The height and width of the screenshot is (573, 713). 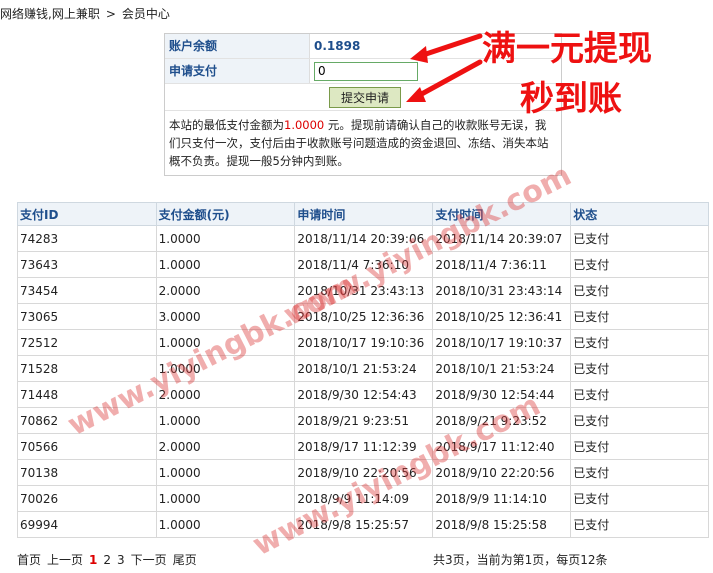 I want to click on balance-label: 账户余额, so click(x=237, y=46).